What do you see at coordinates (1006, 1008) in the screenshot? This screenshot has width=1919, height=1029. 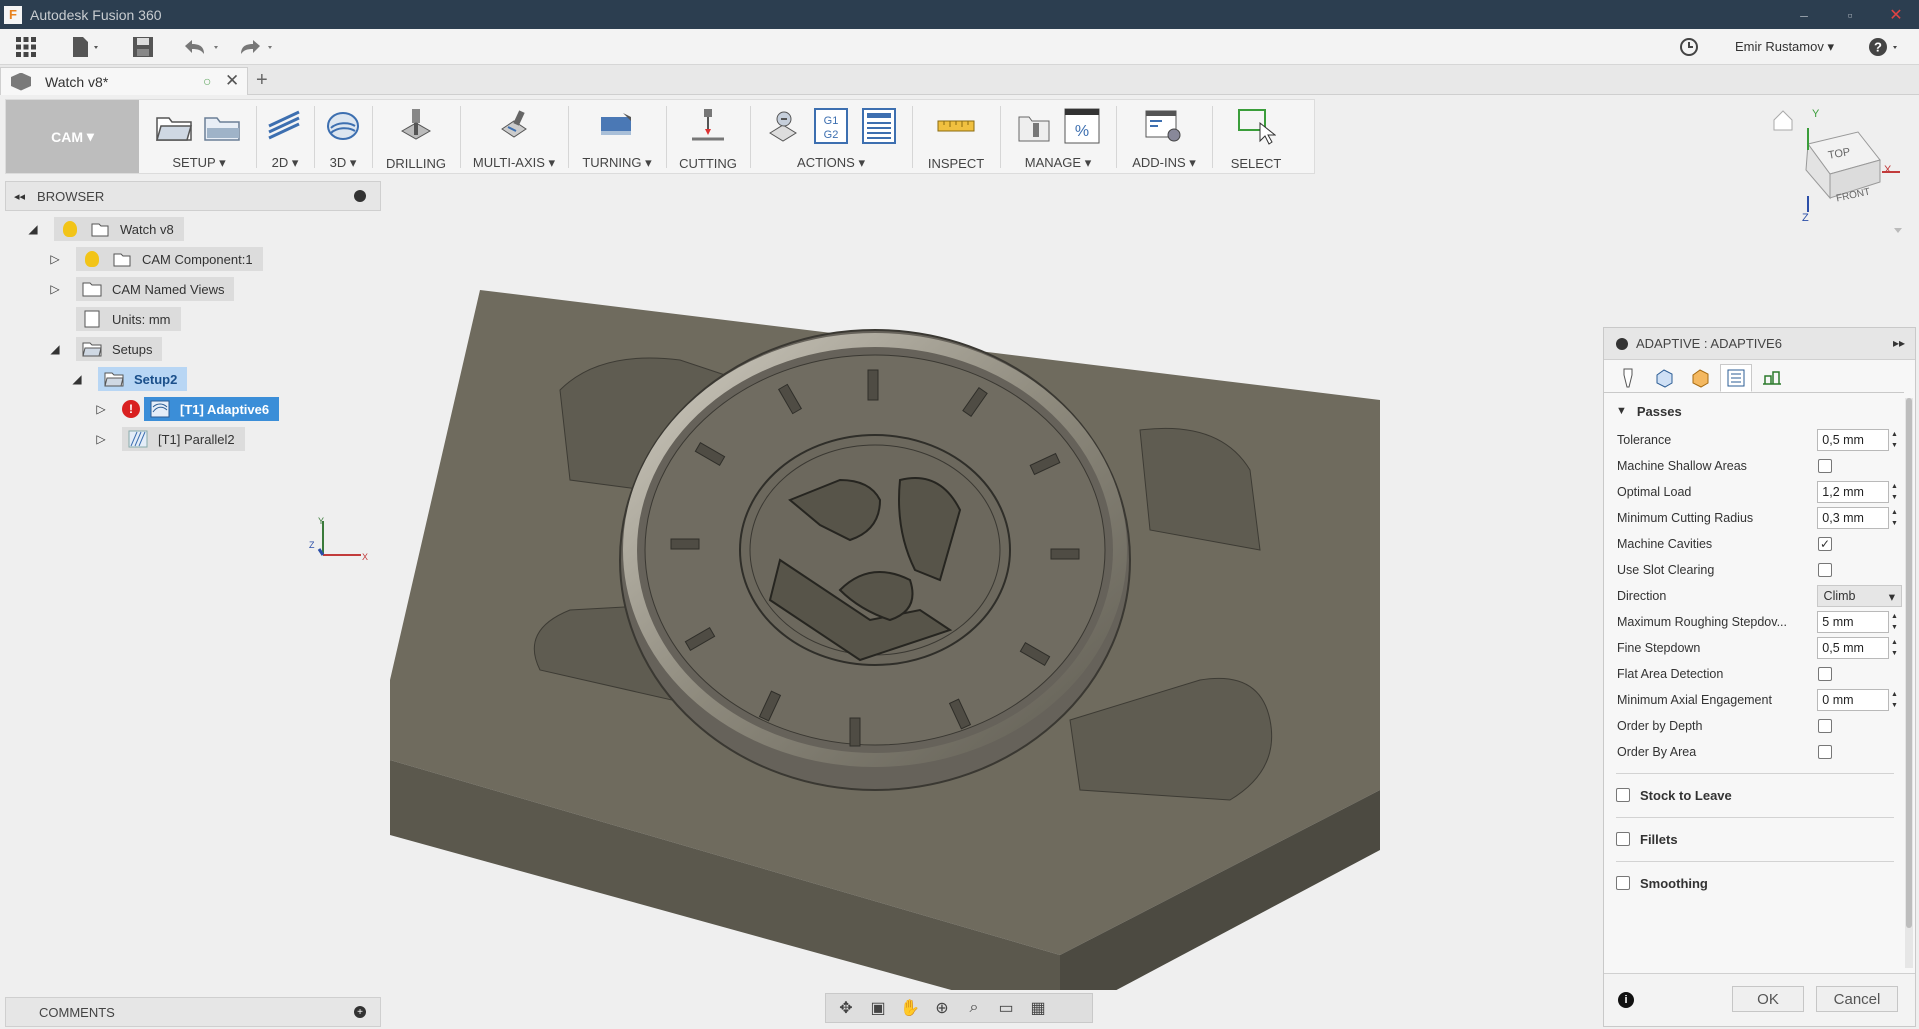 I see `display-settings-icon: ▭` at bounding box center [1006, 1008].